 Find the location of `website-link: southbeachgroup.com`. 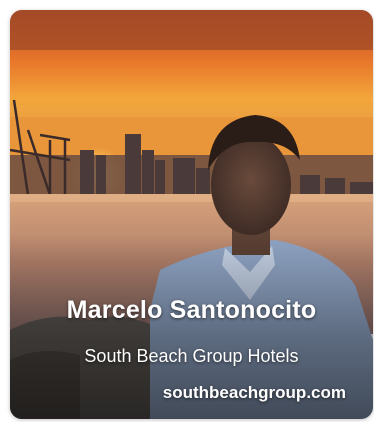

website-link: southbeachgroup.com is located at coordinates (254, 393).